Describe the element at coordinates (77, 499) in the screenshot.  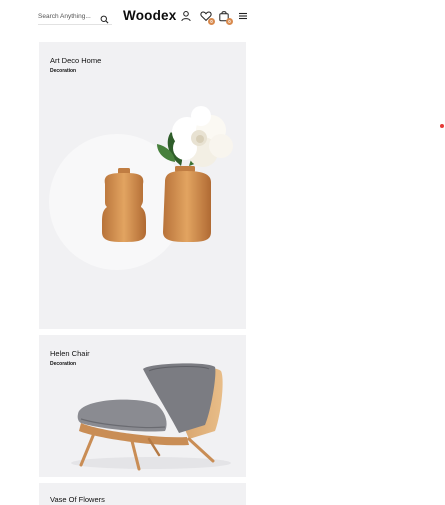
I see `product-title: Vase Of Flowers` at that location.